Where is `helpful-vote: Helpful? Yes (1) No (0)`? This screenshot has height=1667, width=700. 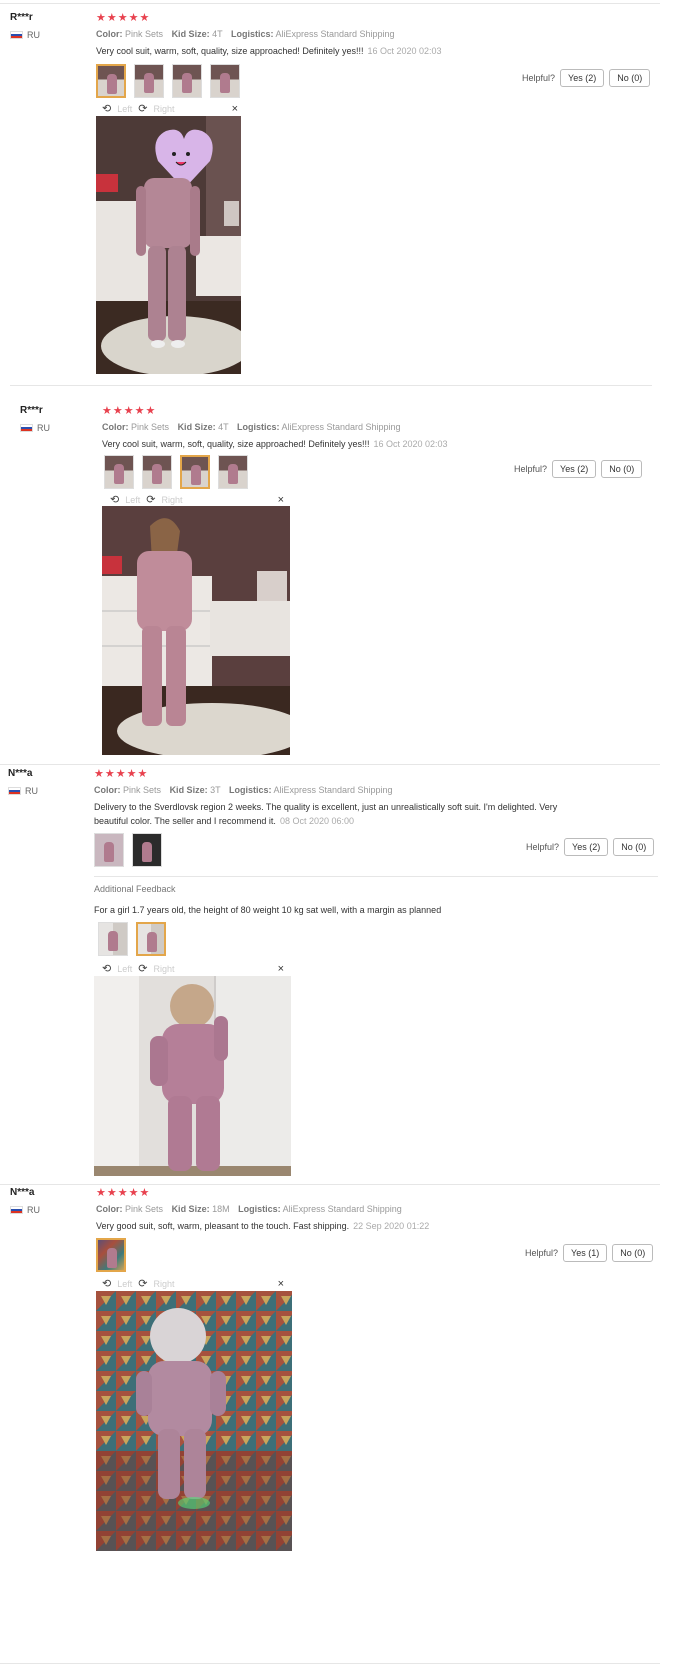
helpful-vote: Helpful? Yes (1) No (0) is located at coordinates (589, 1253).